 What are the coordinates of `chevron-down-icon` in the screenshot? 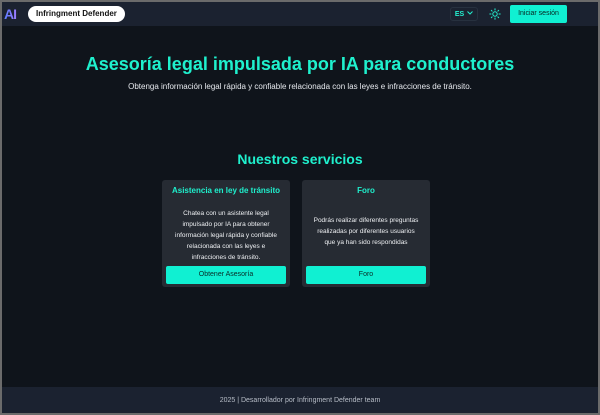 It's located at (470, 14).